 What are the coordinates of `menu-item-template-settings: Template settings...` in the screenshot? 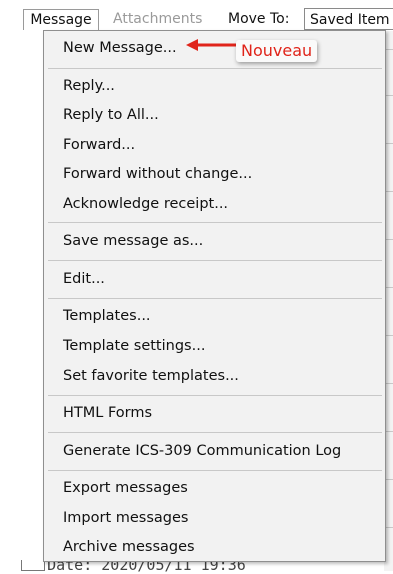 It's located at (134, 346).